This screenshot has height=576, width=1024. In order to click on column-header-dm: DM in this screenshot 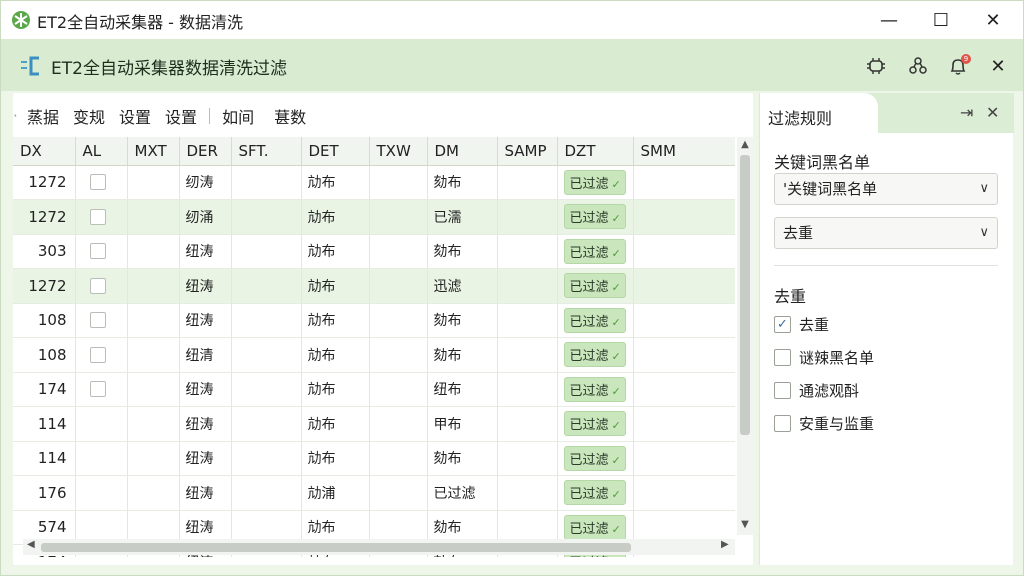, I will do `click(462, 151)`.